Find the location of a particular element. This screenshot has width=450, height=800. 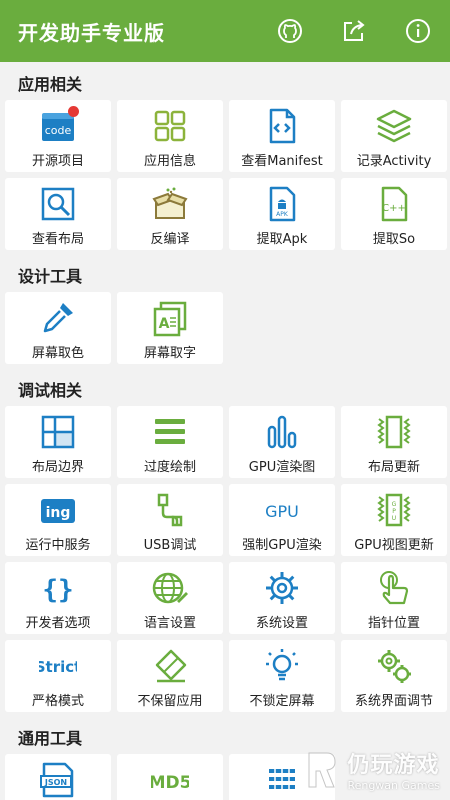

json-icon-text: JSON is located at coordinates (55, 782).